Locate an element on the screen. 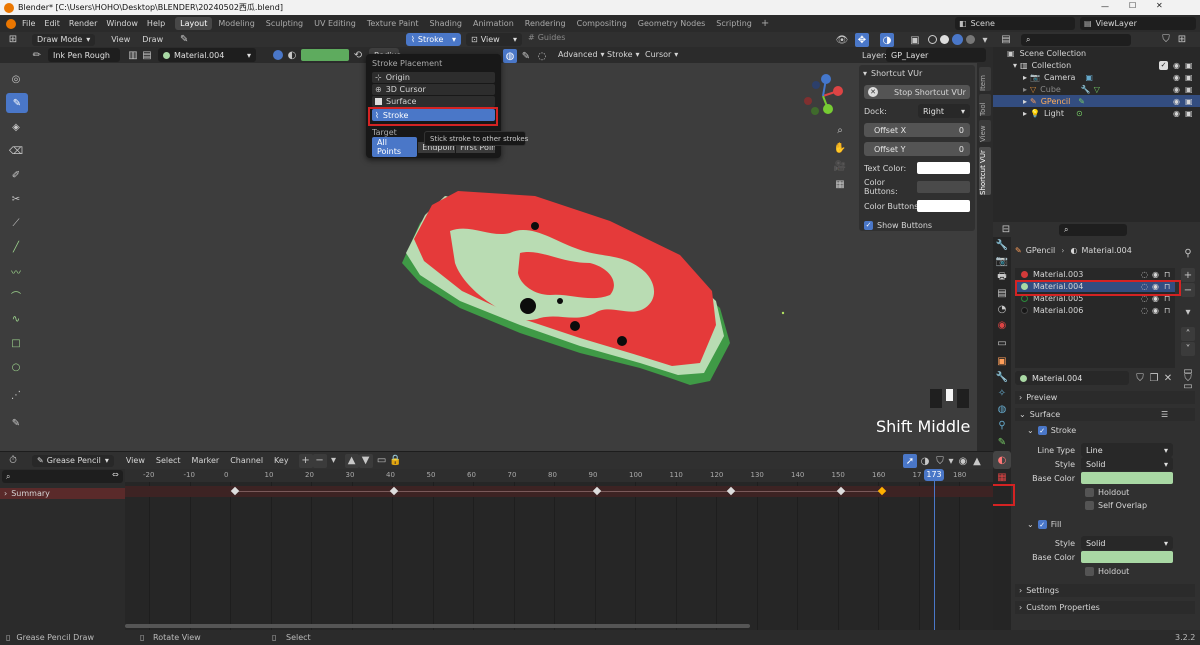 This screenshot has height=645, width=1200. fake-user-icon: ⛉ is located at coordinates (1140, 378).